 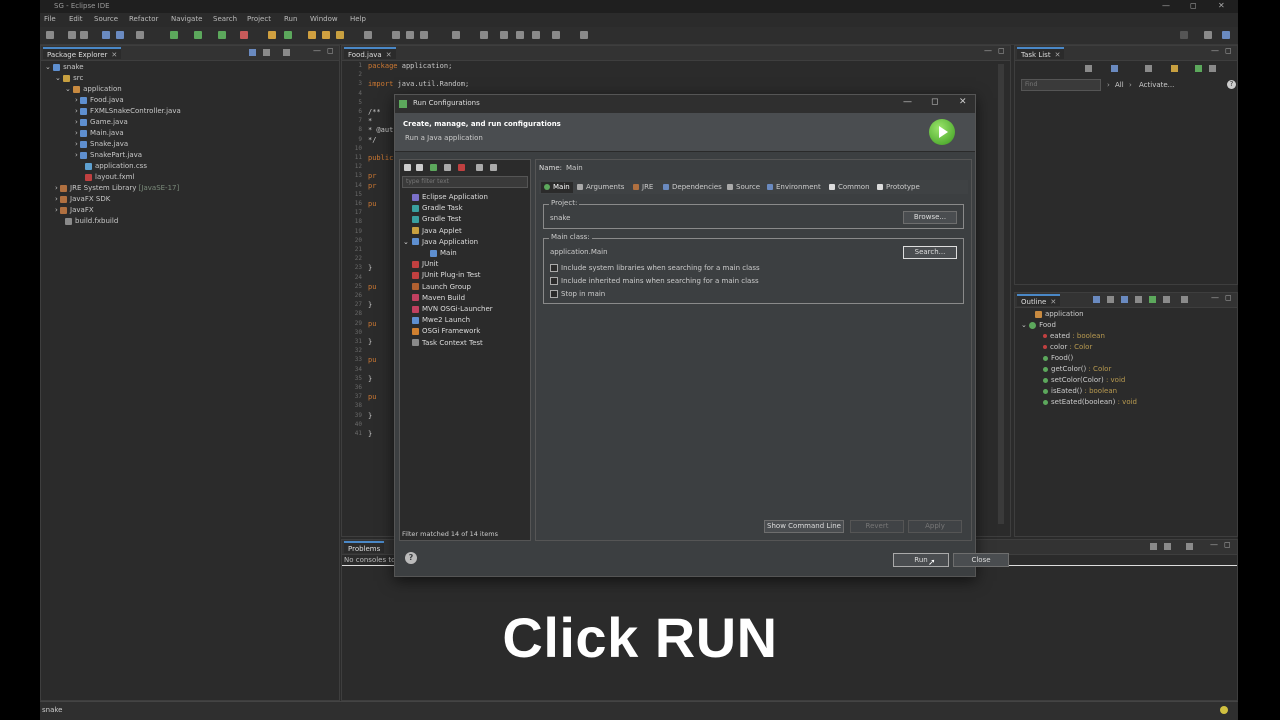 What do you see at coordinates (437, 208) in the screenshot?
I see `config-tree-item: Gradle Task` at bounding box center [437, 208].